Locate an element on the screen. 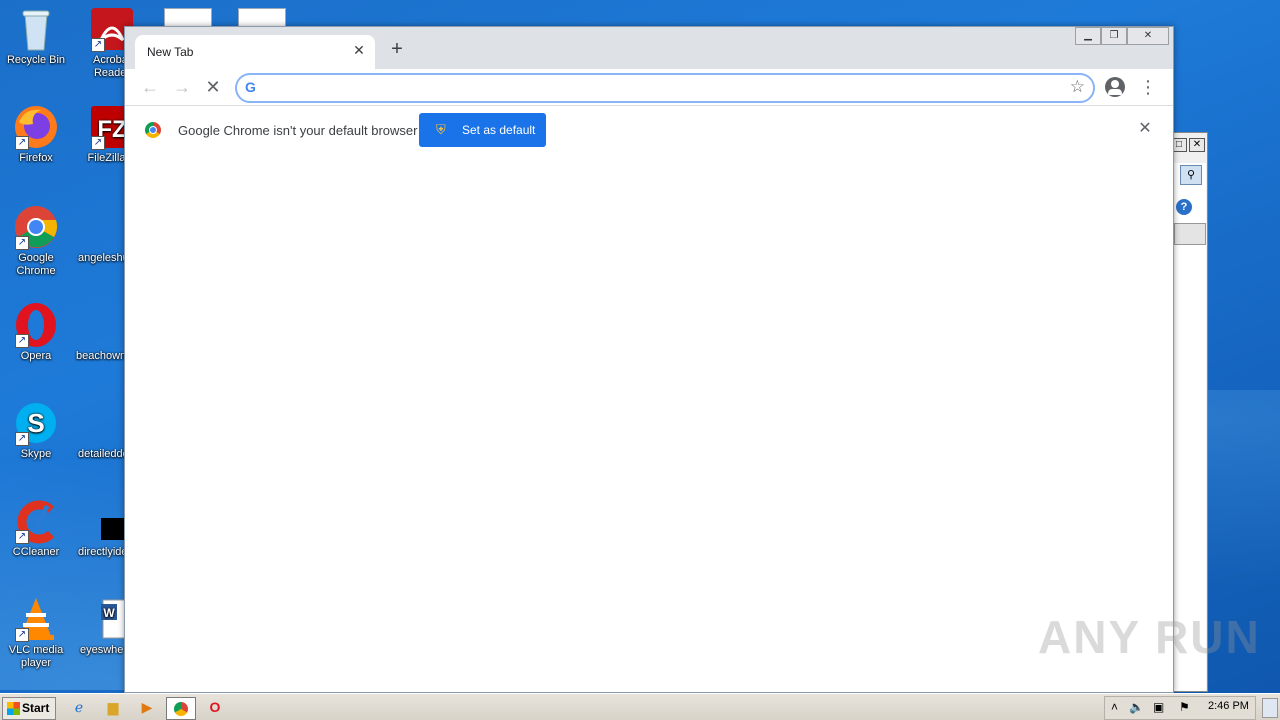 This screenshot has height=720, width=1280. address-input is located at coordinates (659, 88).